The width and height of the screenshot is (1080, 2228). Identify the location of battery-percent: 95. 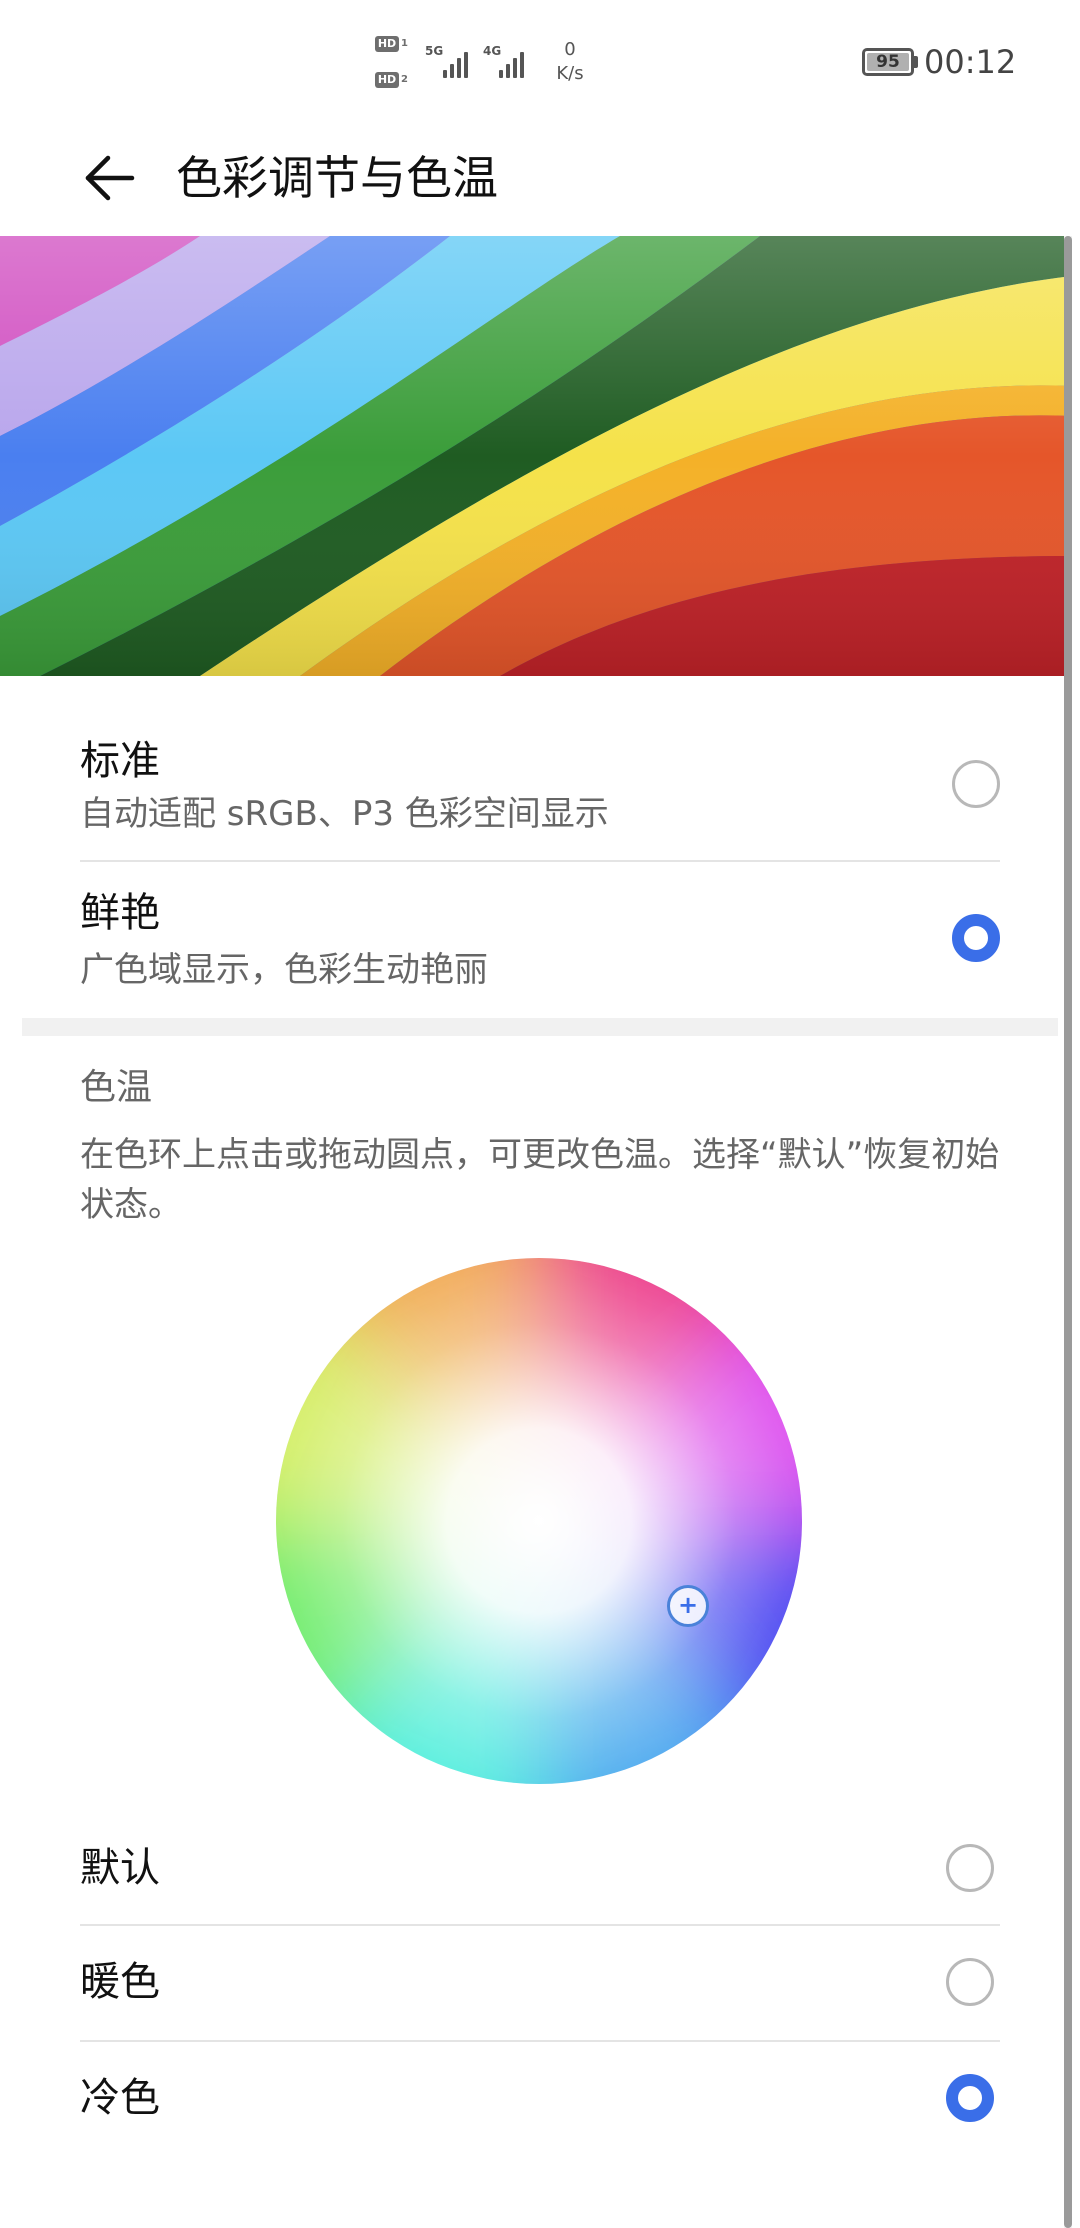
(888, 62).